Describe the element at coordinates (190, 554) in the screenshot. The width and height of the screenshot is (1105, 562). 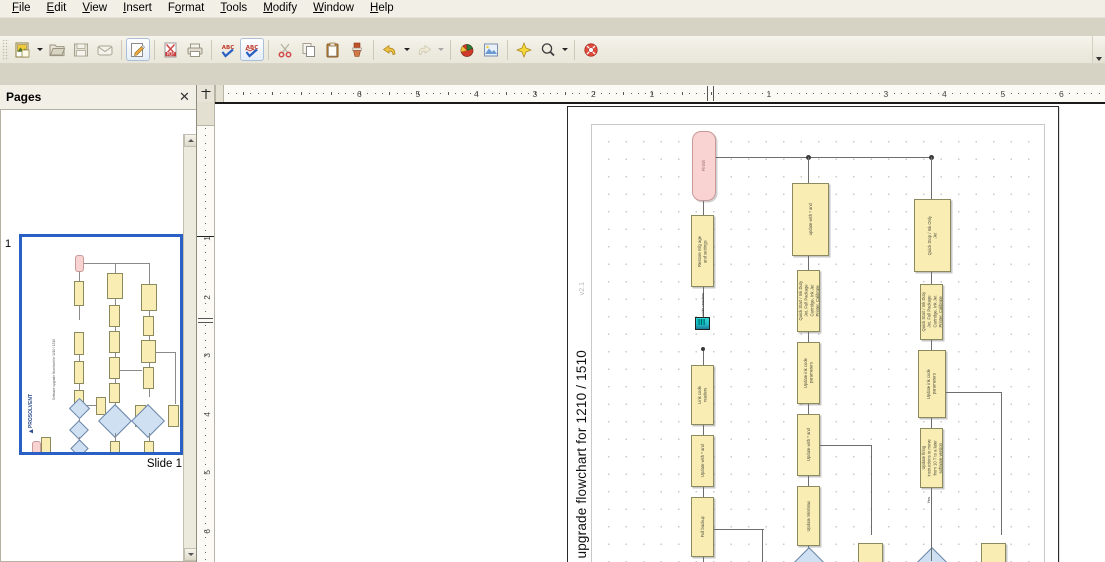
I see `scroll-down-icon` at that location.